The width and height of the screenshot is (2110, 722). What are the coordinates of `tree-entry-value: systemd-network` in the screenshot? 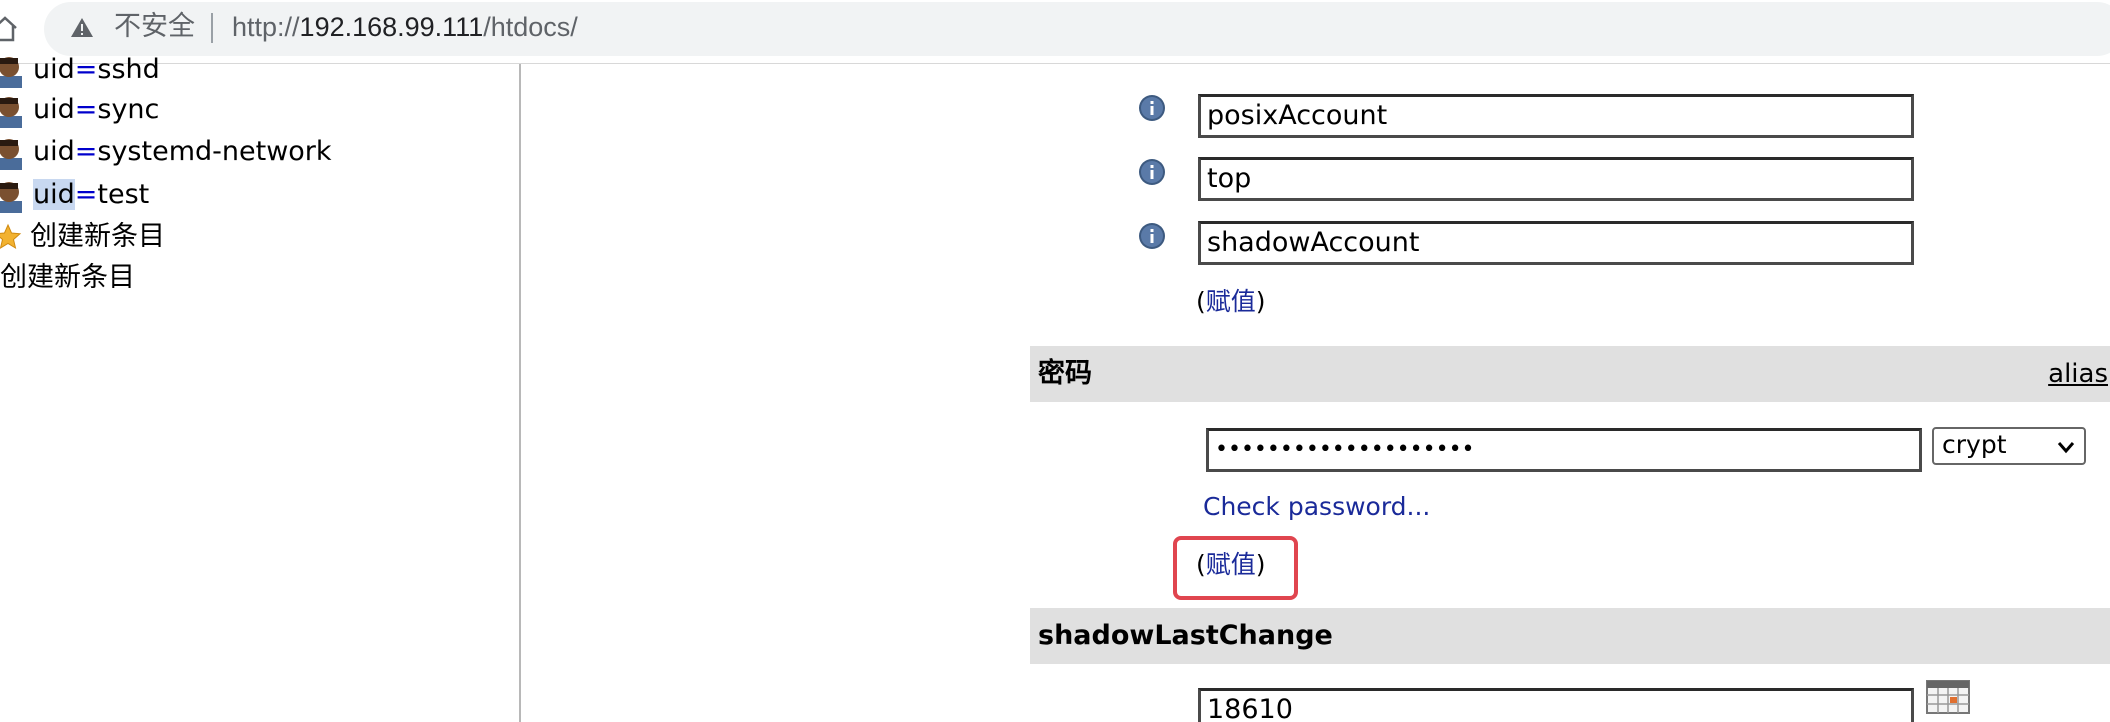 It's located at (214, 151).